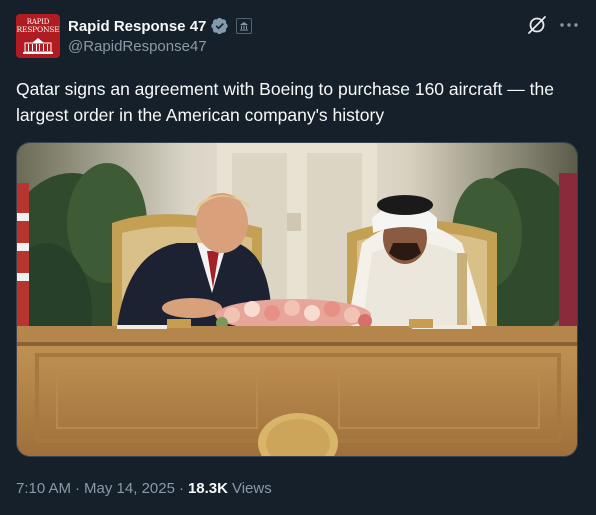 The image size is (596, 515). Describe the element at coordinates (220, 26) in the screenshot. I see `verified-badge-icon` at that location.